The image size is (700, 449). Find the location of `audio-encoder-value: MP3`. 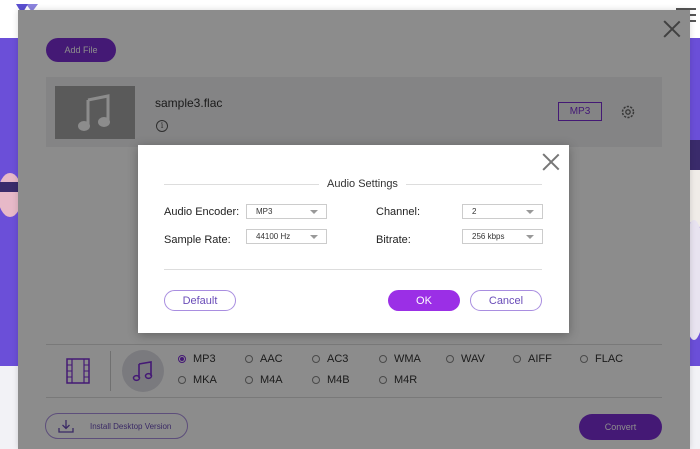

audio-encoder-value: MP3 is located at coordinates (264, 211).